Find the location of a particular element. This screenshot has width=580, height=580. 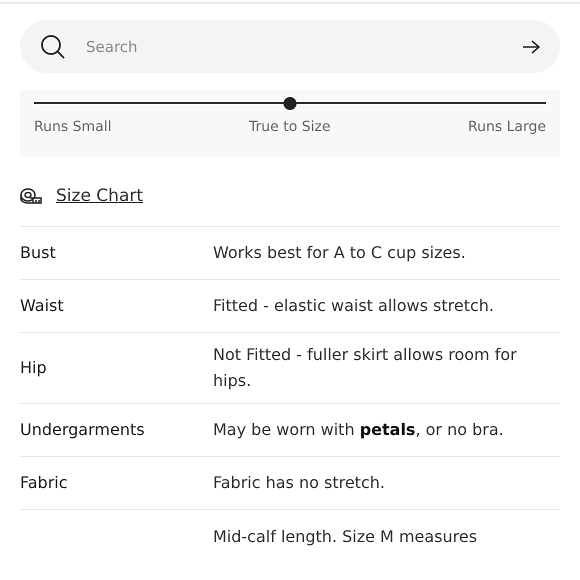

detail-value: Mid-calf length. Size M measures is located at coordinates (345, 537).